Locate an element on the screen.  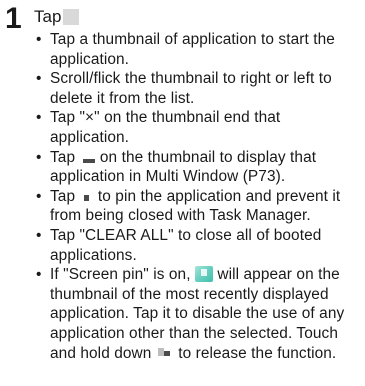
step-heading: Tap is located at coordinates (57, 17).